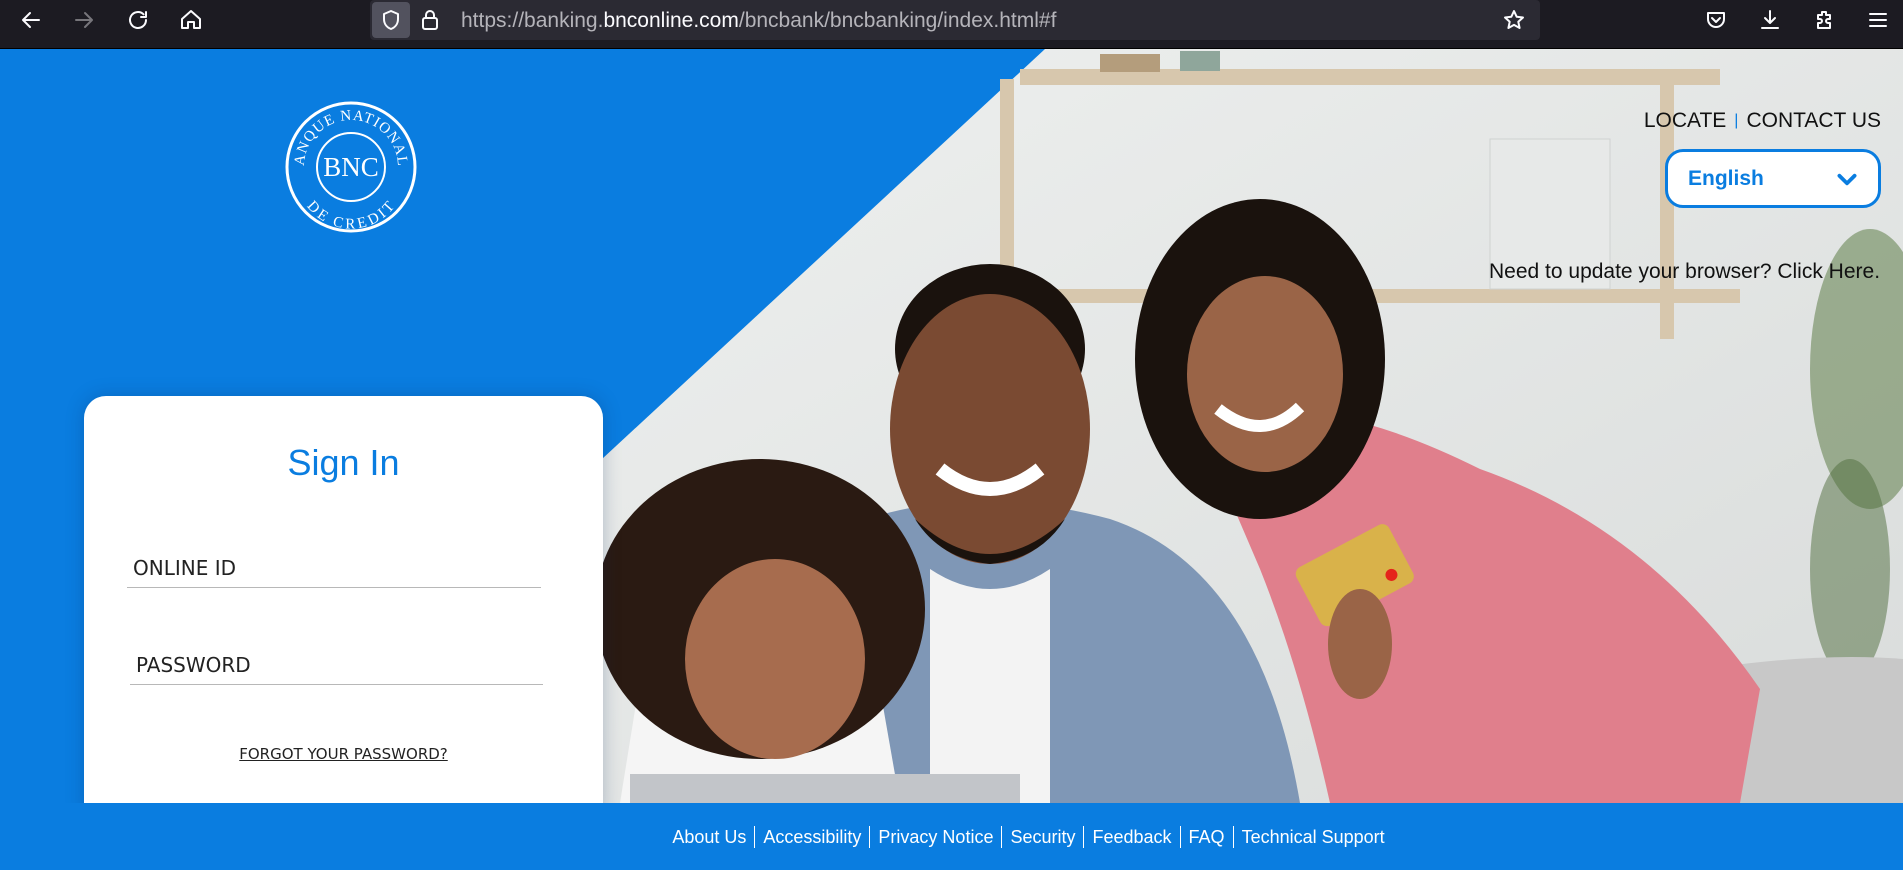  I want to click on back-button, so click(31, 20).